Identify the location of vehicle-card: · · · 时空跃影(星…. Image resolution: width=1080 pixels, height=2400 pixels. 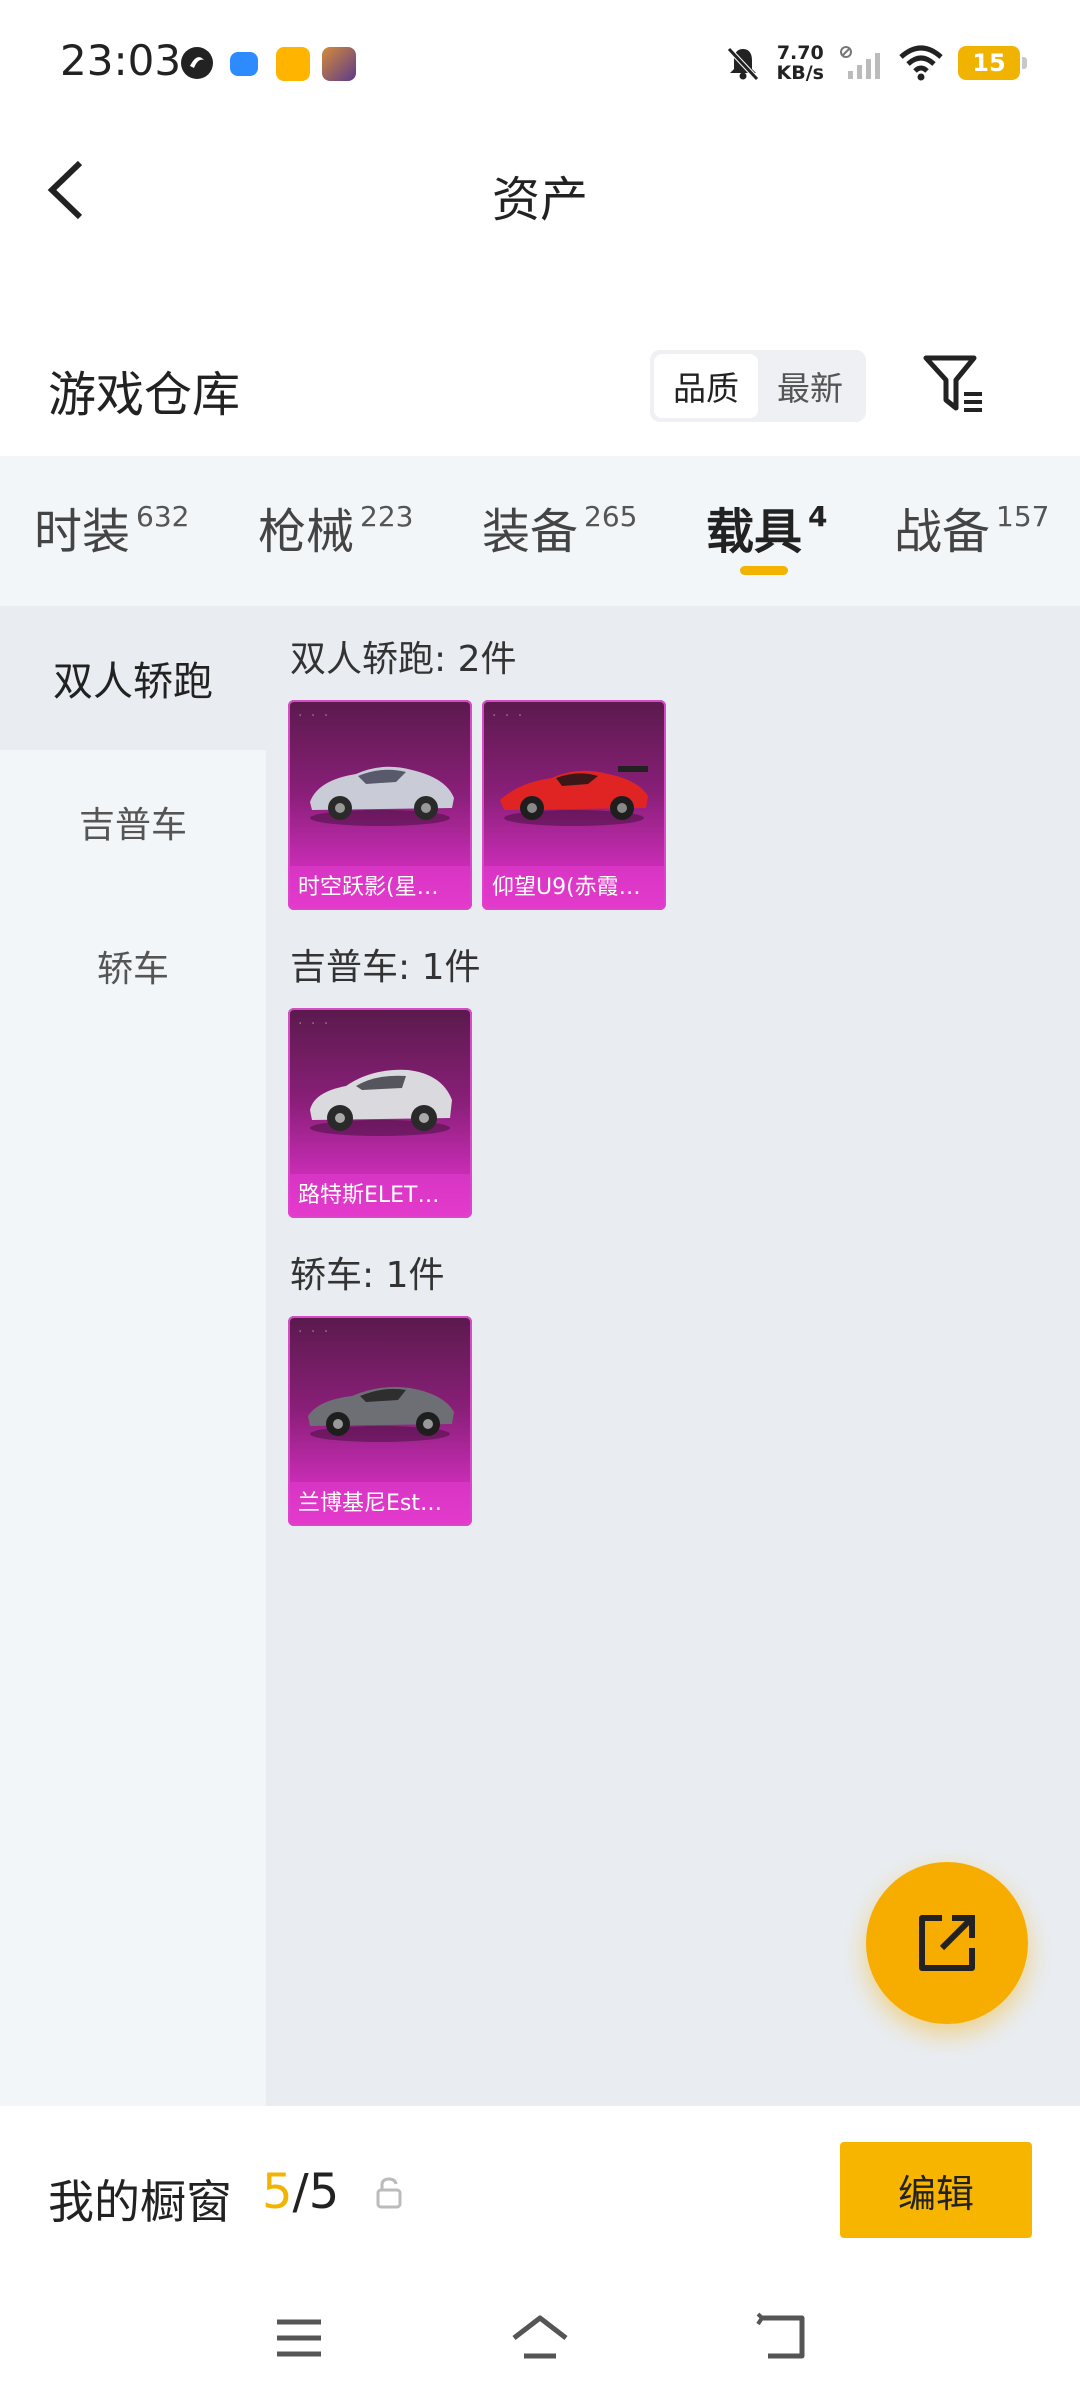
(380, 805).